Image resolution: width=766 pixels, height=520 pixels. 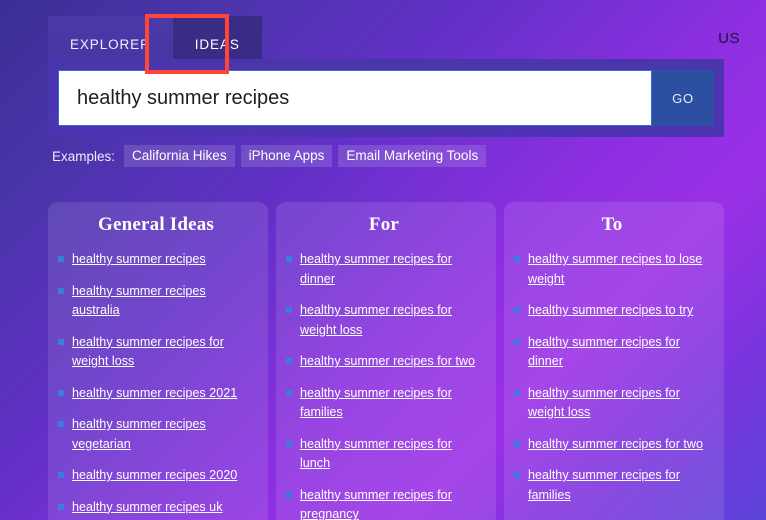 What do you see at coordinates (139, 260) in the screenshot?
I see `keyword-link: healthy summer recipes` at bounding box center [139, 260].